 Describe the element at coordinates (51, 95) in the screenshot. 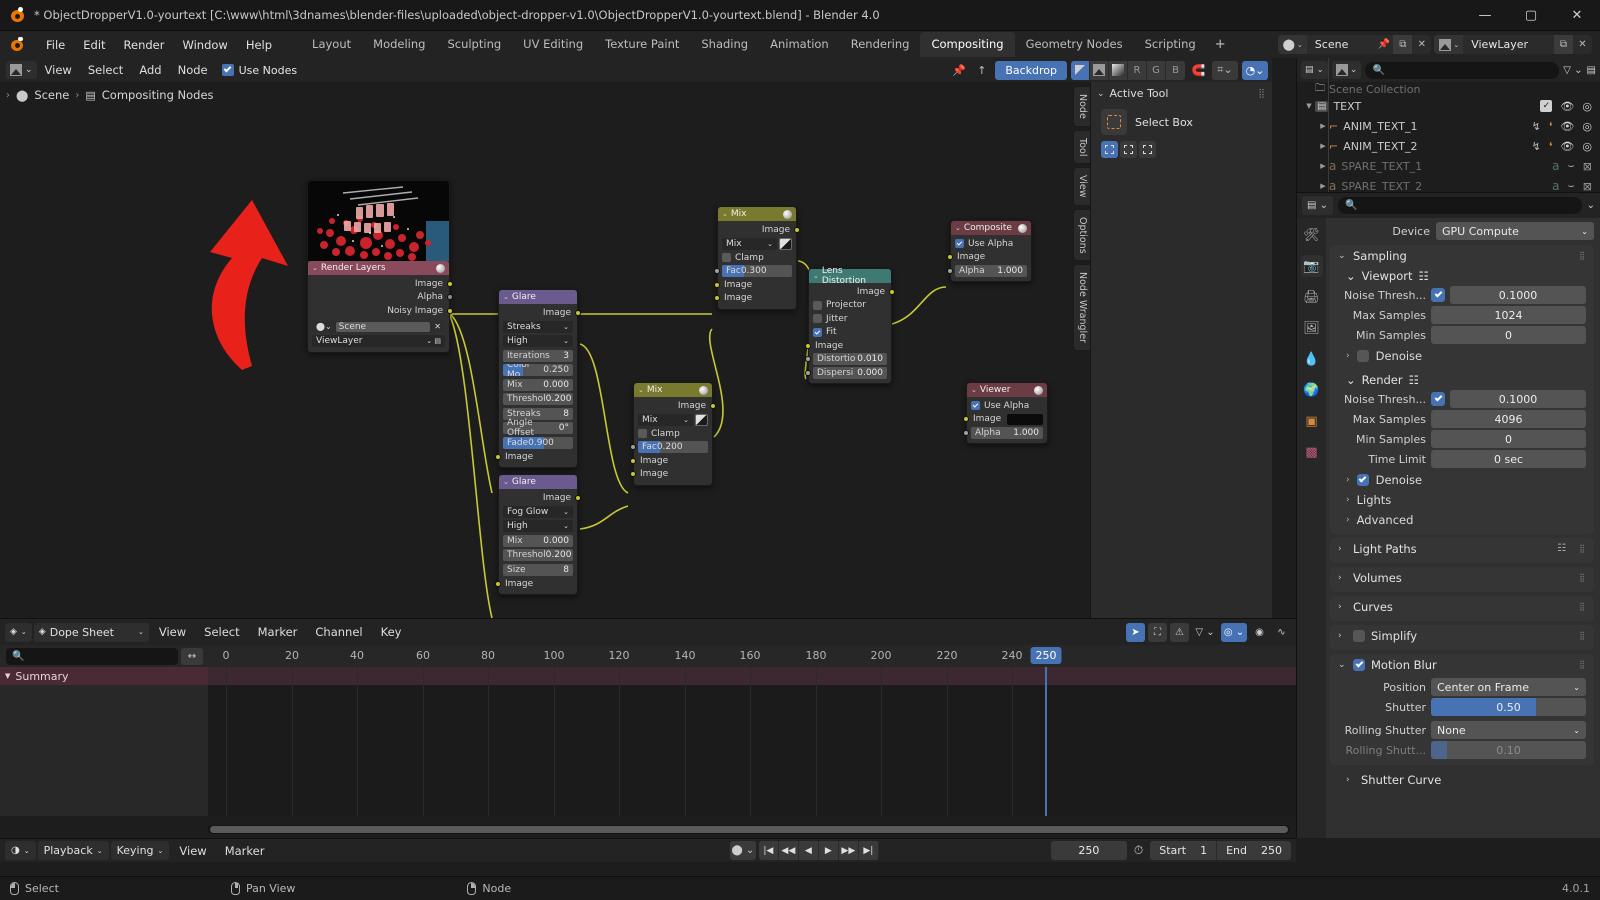

I see `breadcrumb-scene: Scene` at that location.